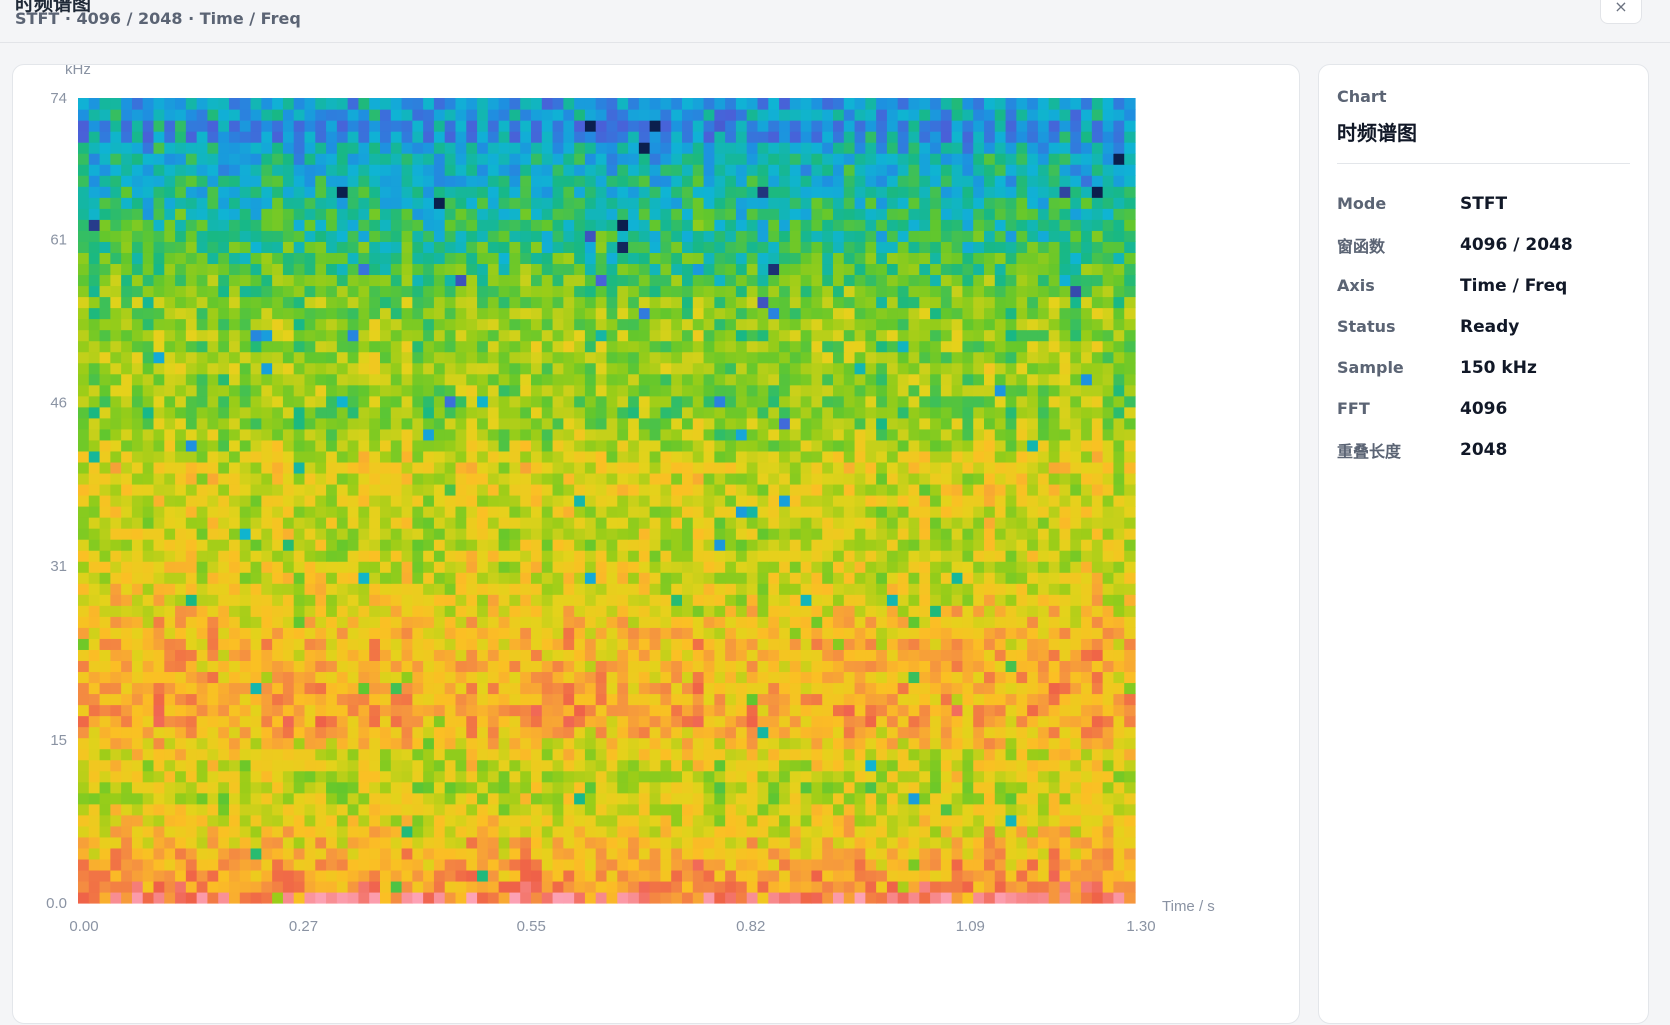 Image resolution: width=1670 pixels, height=1025 pixels. I want to click on close-button: ×, so click(1621, 12).